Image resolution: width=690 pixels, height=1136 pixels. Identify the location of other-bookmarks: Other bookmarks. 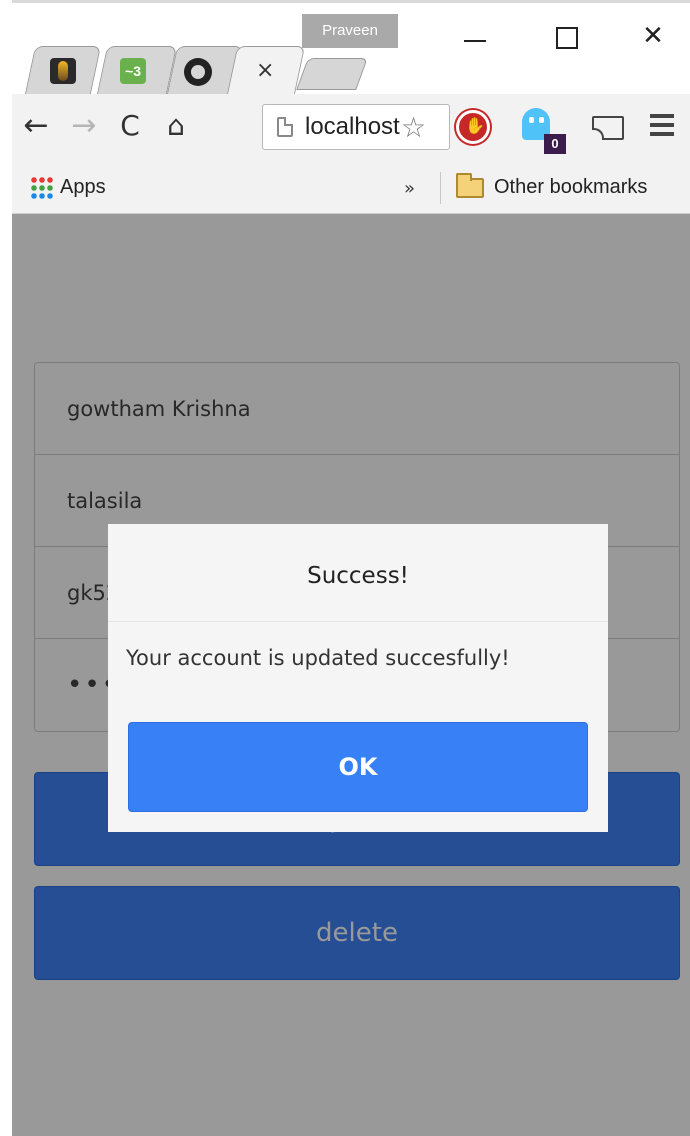
(570, 187).